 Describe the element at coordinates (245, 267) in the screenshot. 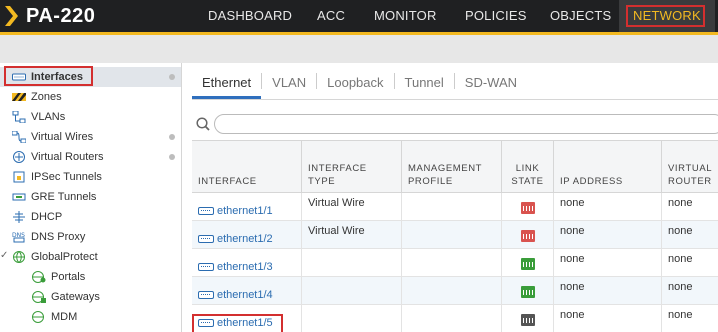

I see `interface-link: ethernet1/3` at that location.